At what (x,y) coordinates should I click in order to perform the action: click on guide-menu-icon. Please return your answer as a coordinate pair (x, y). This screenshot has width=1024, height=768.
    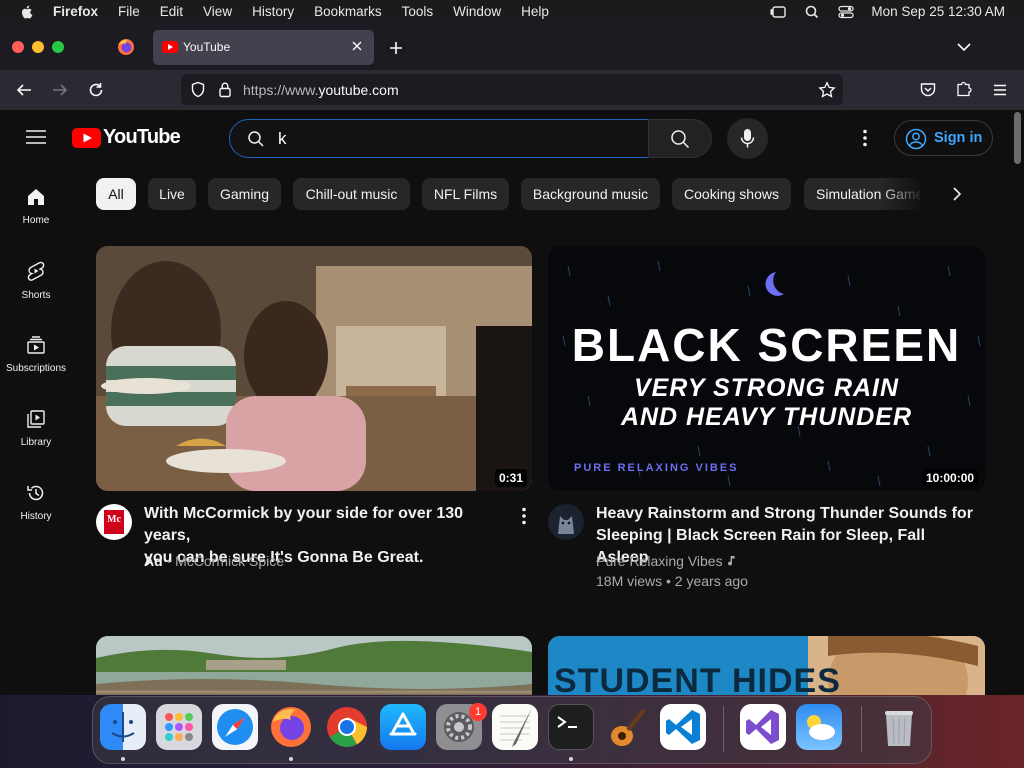
    Looking at the image, I should click on (36, 137).